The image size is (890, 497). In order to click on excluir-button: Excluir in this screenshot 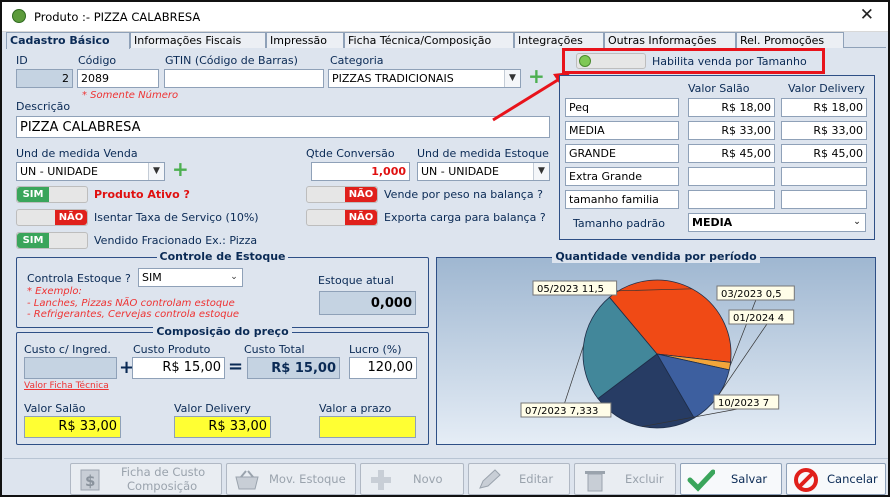, I will do `click(625, 479)`.